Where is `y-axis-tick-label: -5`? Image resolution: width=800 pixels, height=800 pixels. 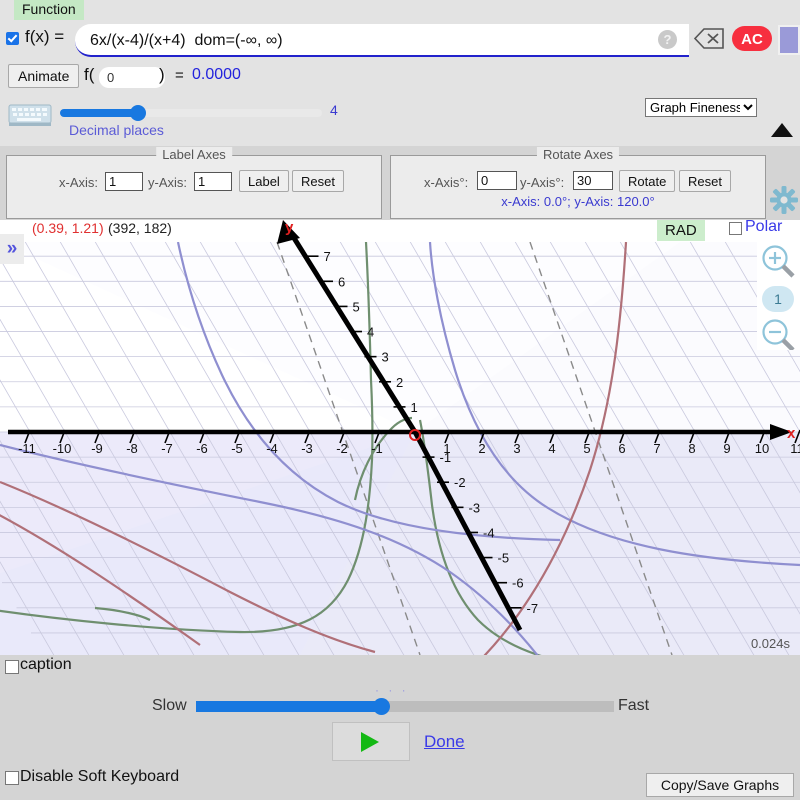
y-axis-tick-label: -5 is located at coordinates (504, 558).